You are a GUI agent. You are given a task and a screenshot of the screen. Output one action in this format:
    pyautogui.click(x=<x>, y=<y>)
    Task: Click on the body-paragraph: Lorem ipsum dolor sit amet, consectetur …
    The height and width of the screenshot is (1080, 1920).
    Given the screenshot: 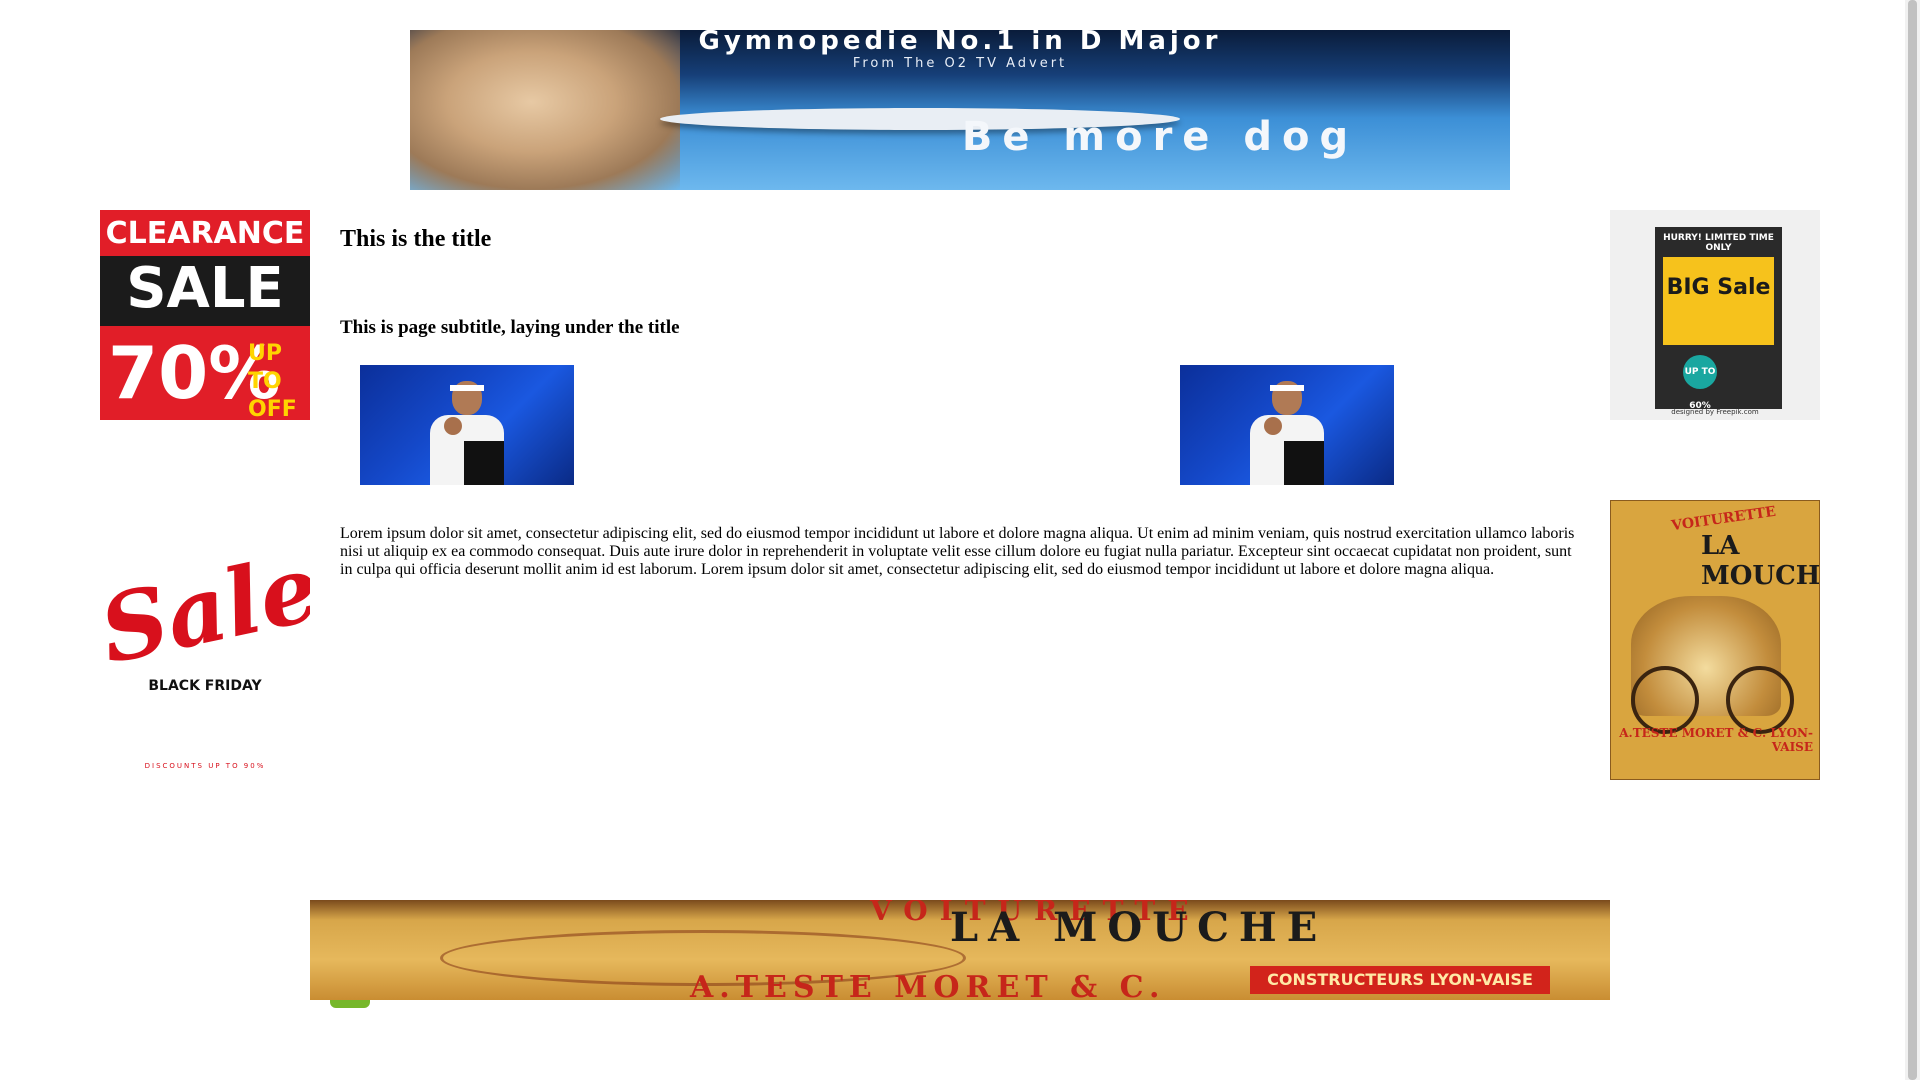 What is the action you would take?
    pyautogui.click(x=957, y=551)
    